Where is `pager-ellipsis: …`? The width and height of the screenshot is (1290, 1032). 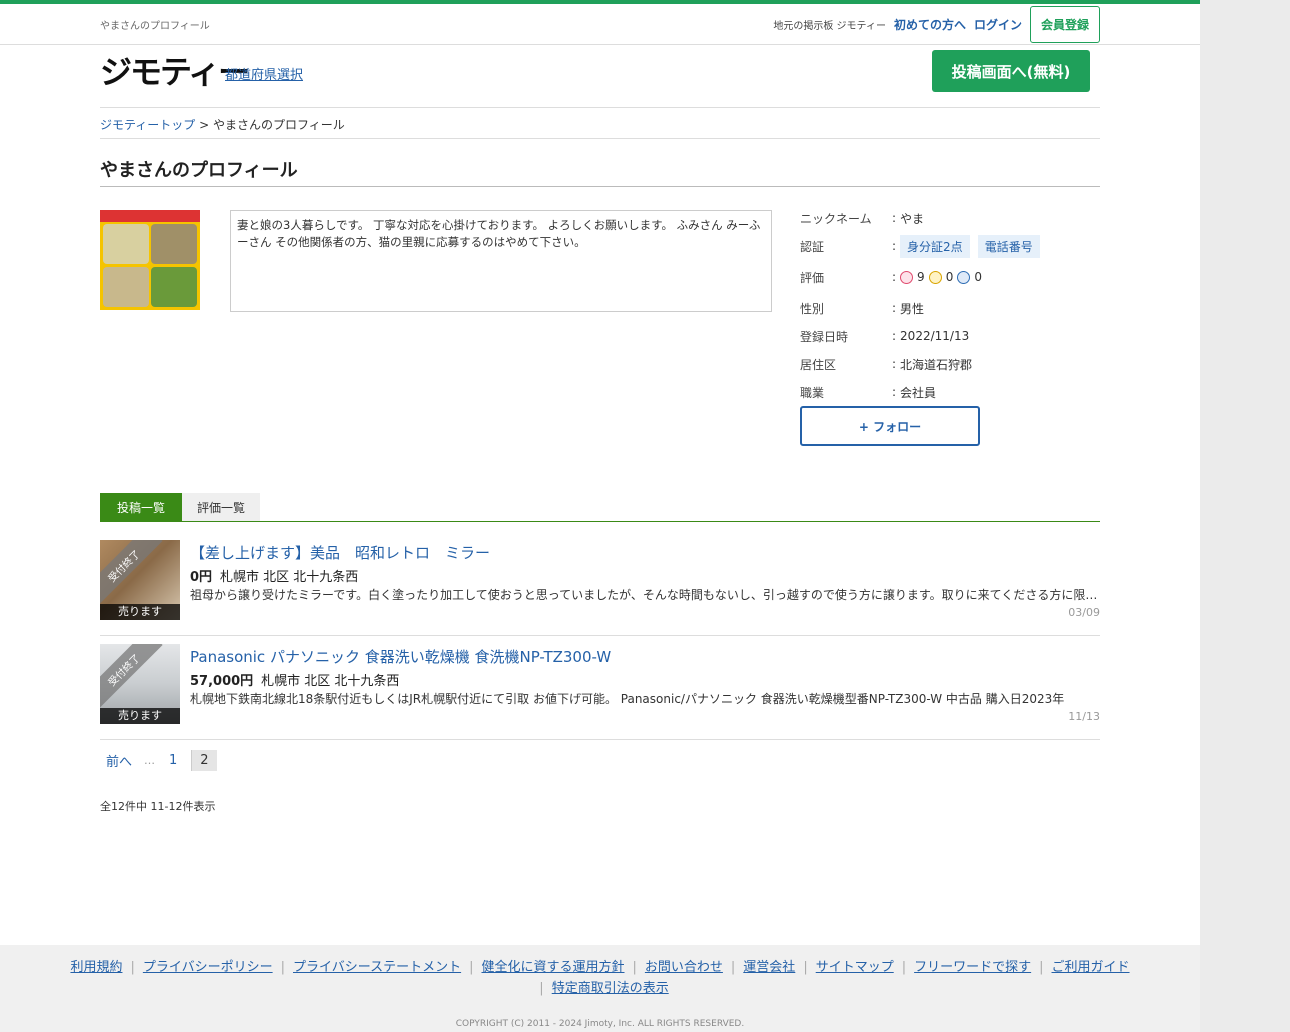
pager-ellipsis: … is located at coordinates (150, 760).